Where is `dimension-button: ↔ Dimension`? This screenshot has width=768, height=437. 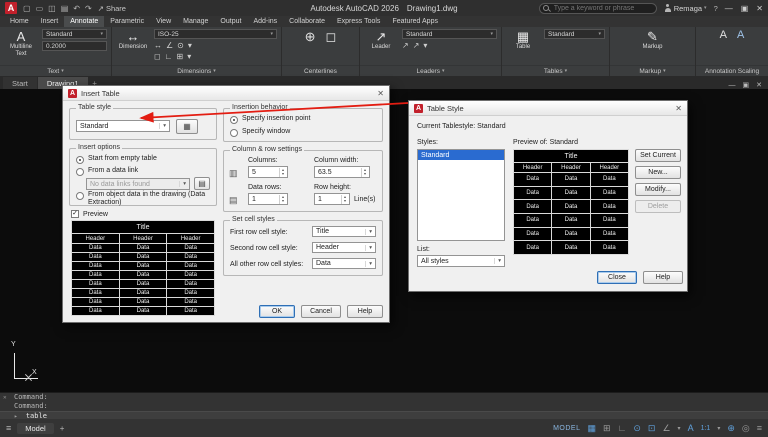 dimension-button: ↔ Dimension is located at coordinates (133, 40).